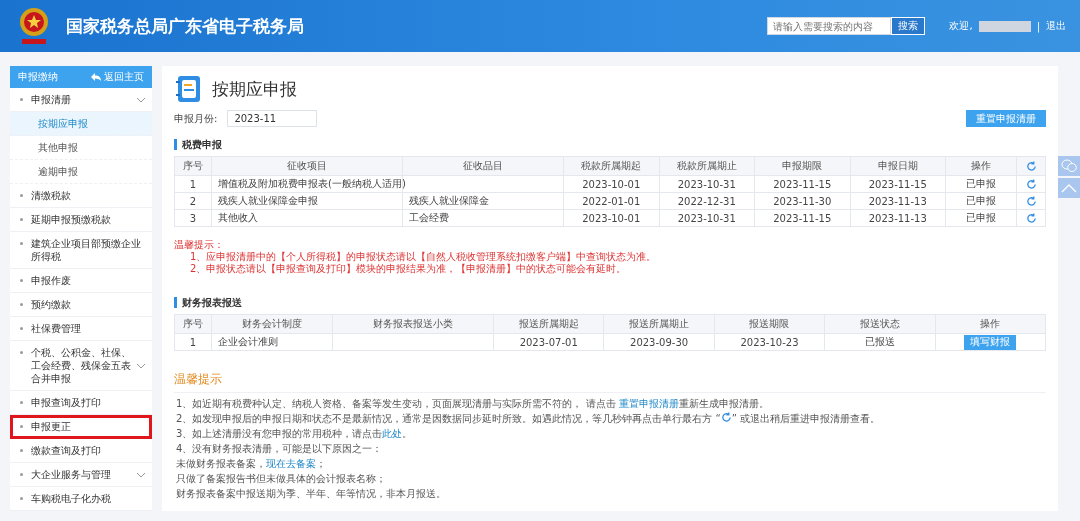  Describe the element at coordinates (295, 434) in the screenshot. I see `tip-text: 3、如上述清册没有您申报的常用税种，请点击此处。` at that location.